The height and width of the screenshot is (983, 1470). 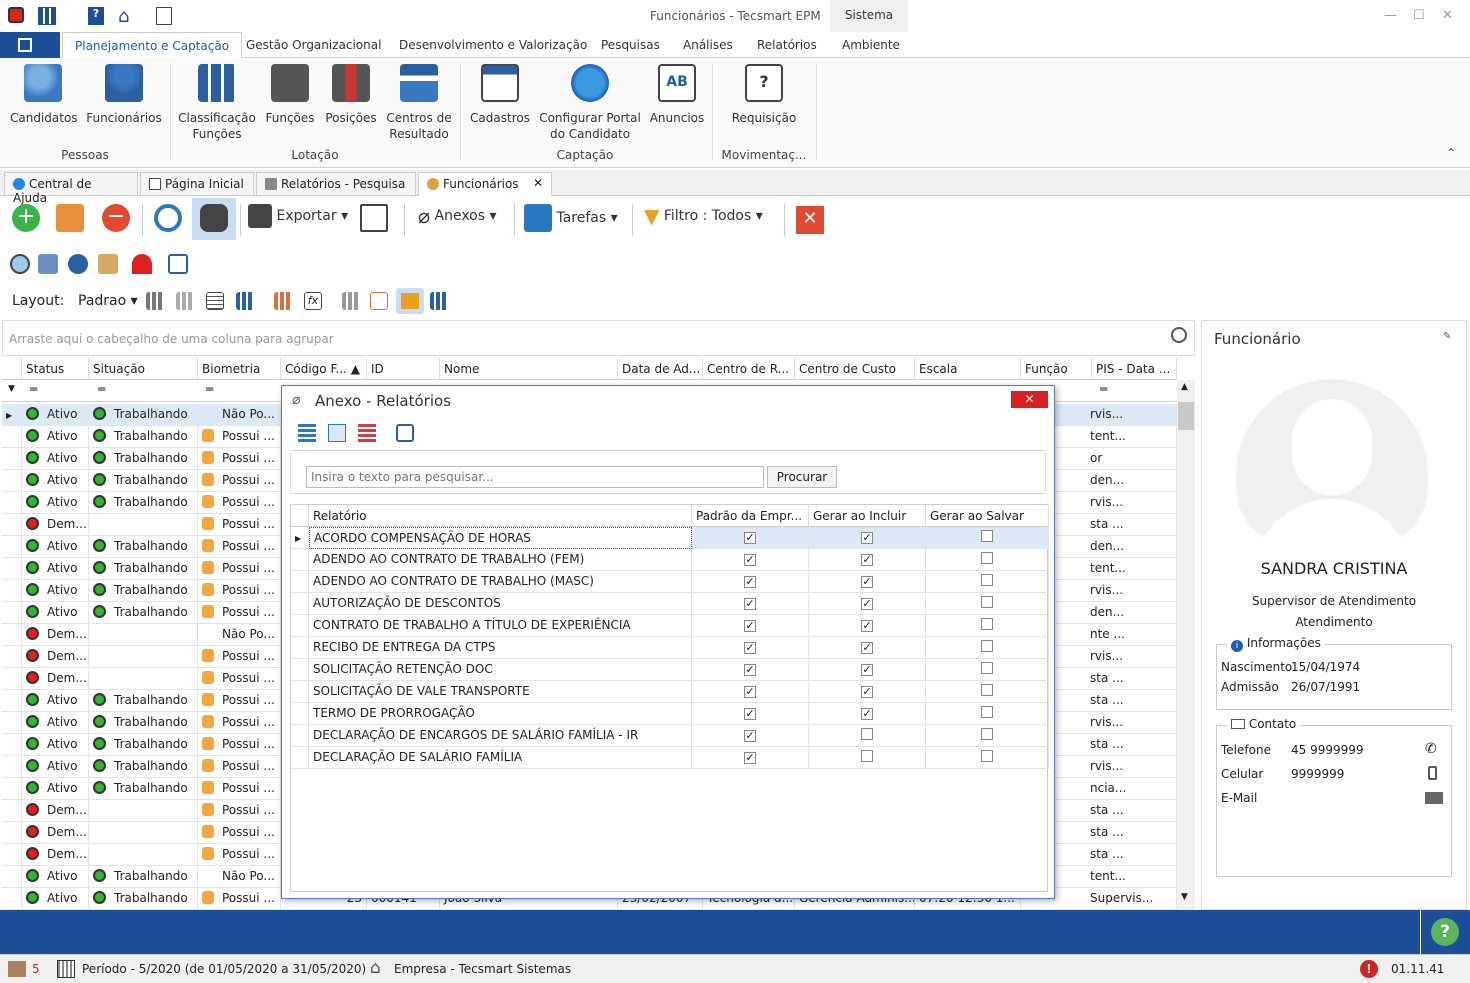 I want to click on funcionarios-button: Funcionários, so click(x=124, y=94).